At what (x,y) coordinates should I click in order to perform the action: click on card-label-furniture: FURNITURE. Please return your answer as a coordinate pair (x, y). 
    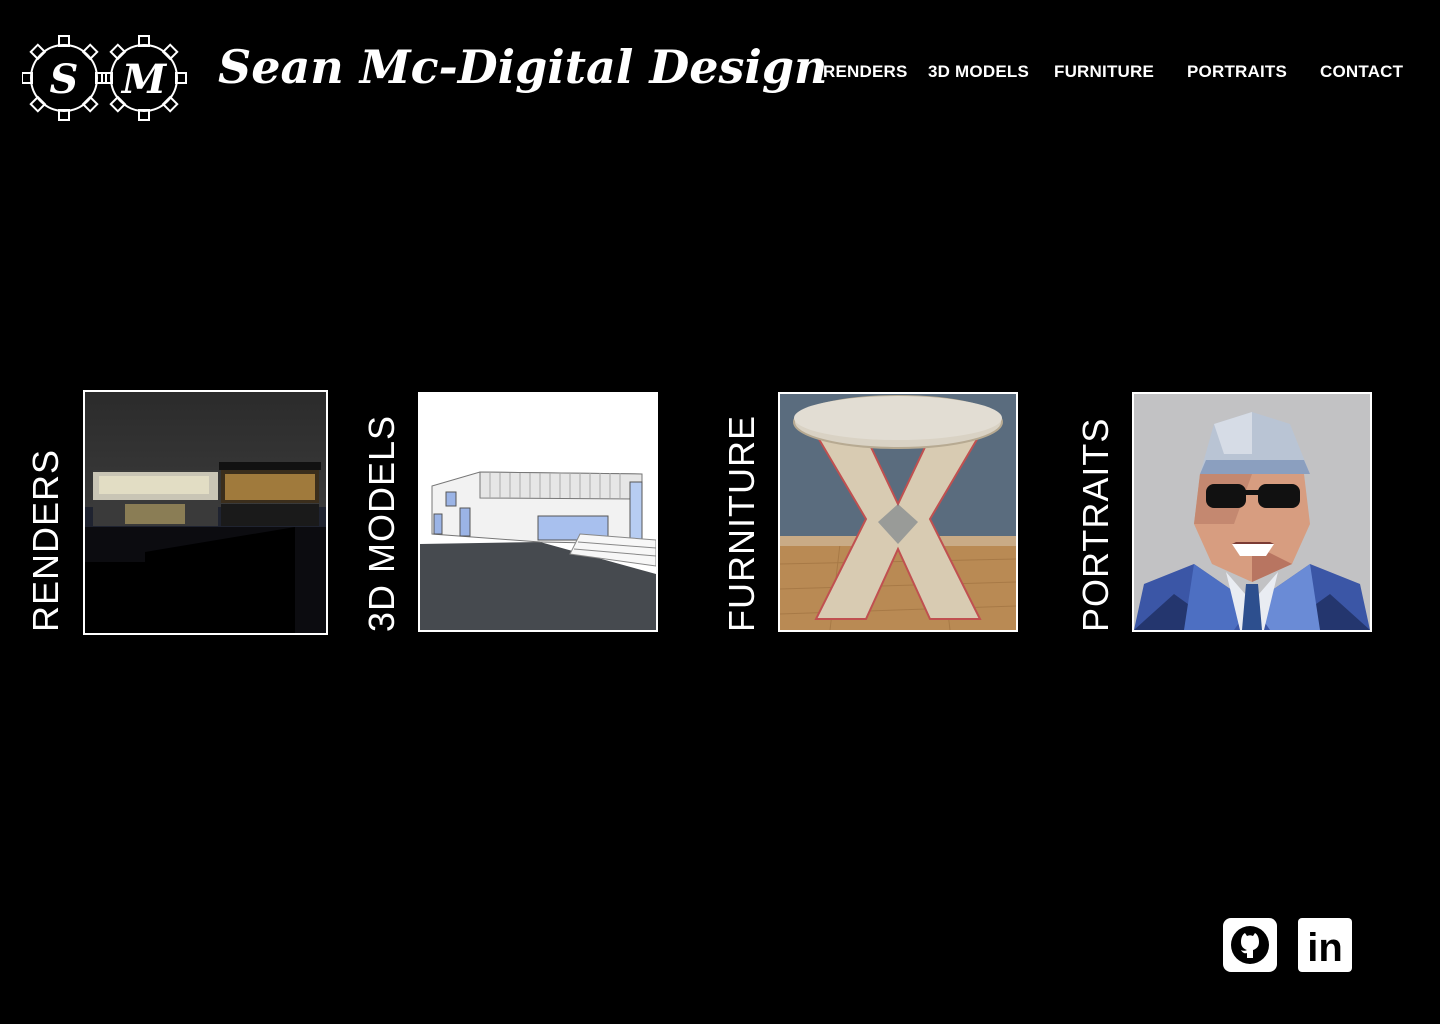
    Looking at the image, I should click on (741, 523).